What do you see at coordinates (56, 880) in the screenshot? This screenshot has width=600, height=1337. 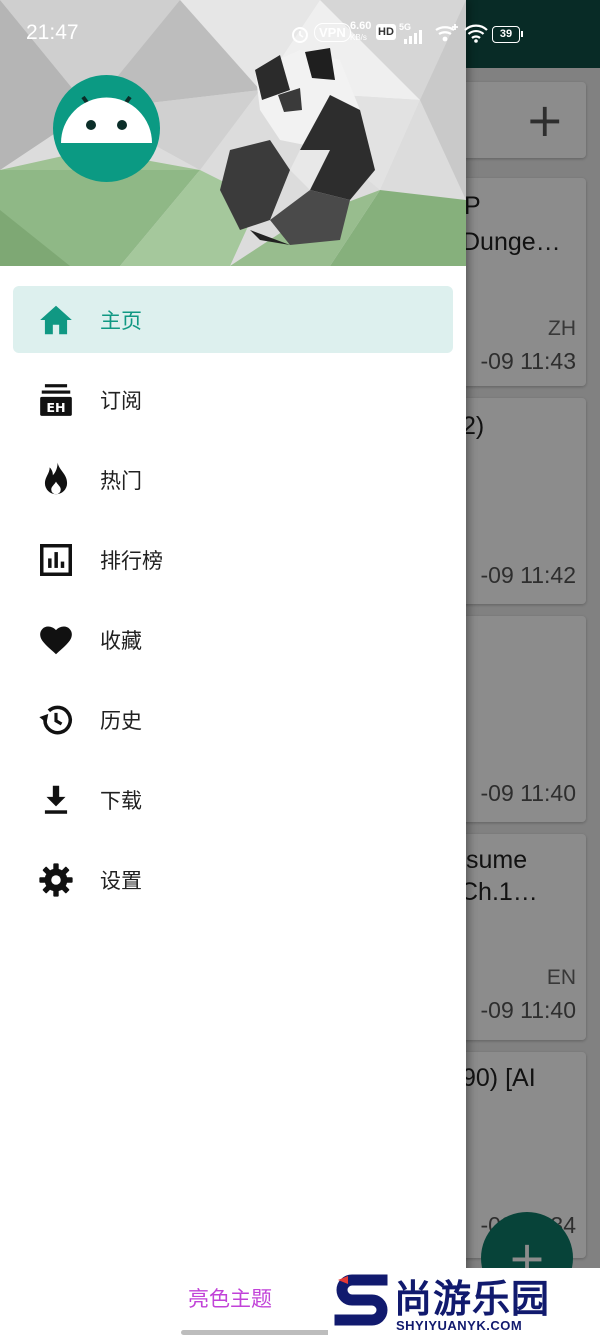 I see `gear-icon` at bounding box center [56, 880].